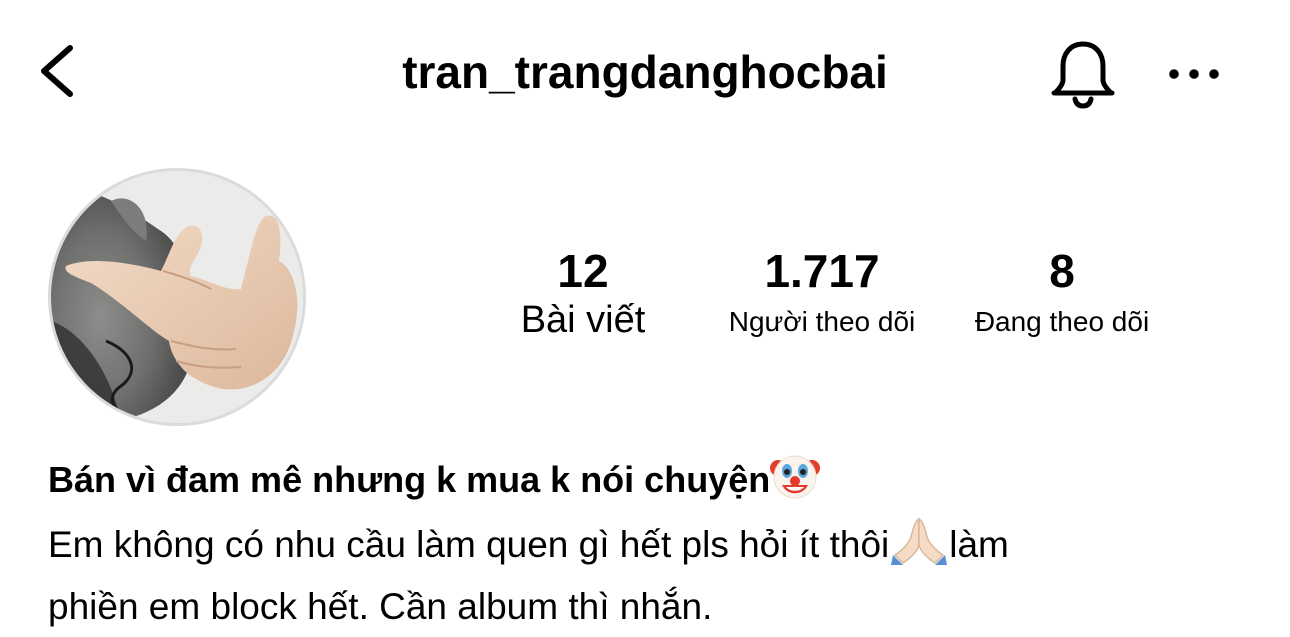 The width and height of the screenshot is (1290, 637). What do you see at coordinates (409, 479) in the screenshot?
I see `bio-name-text: Bán vì đam mê nhưng k mua k nói chuyện` at bounding box center [409, 479].